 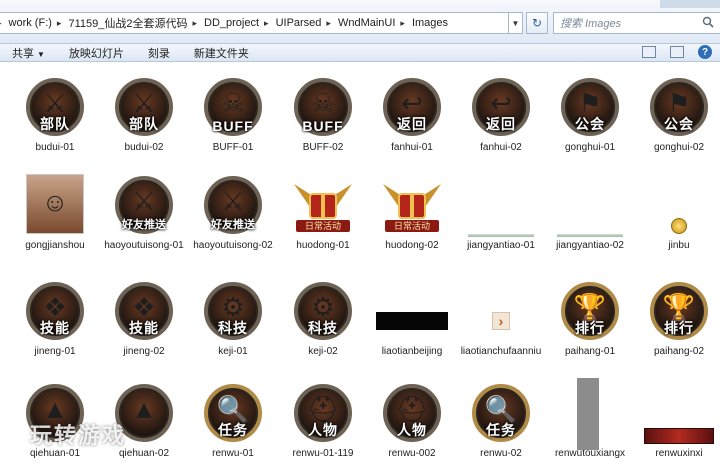 I want to click on file-item: ⚔ 好友推送 haoyoutuisong-02, so click(x=233, y=211).